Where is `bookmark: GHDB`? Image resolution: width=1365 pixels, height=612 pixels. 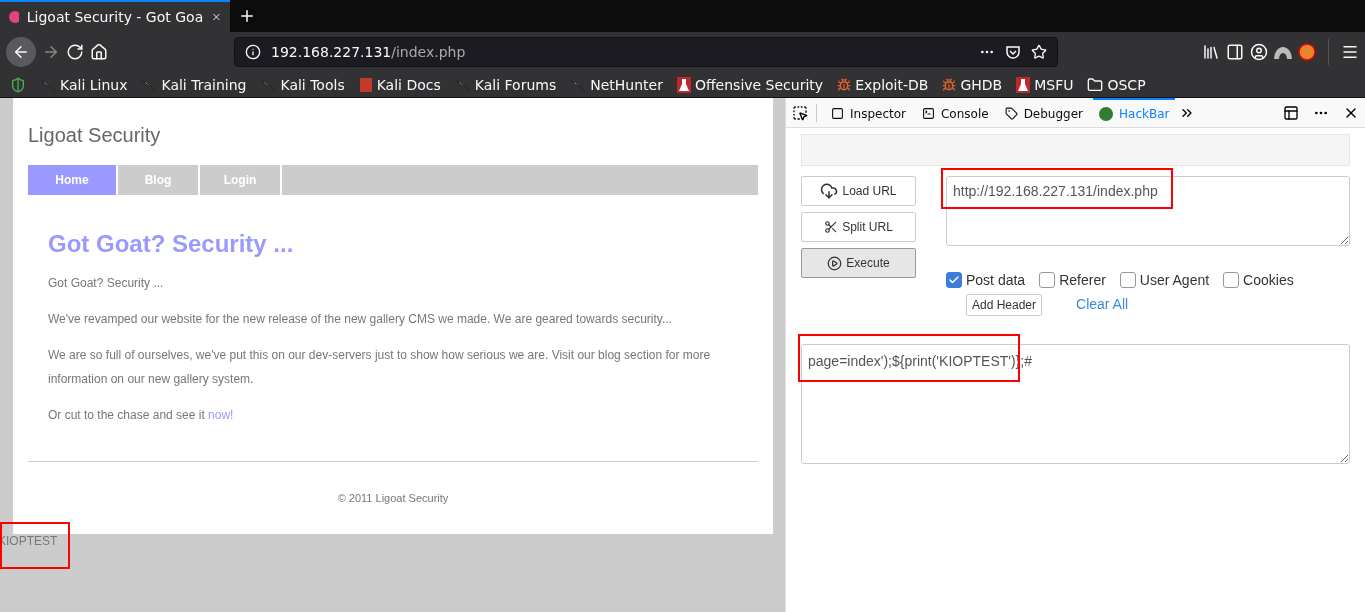 bookmark: GHDB is located at coordinates (972, 84).